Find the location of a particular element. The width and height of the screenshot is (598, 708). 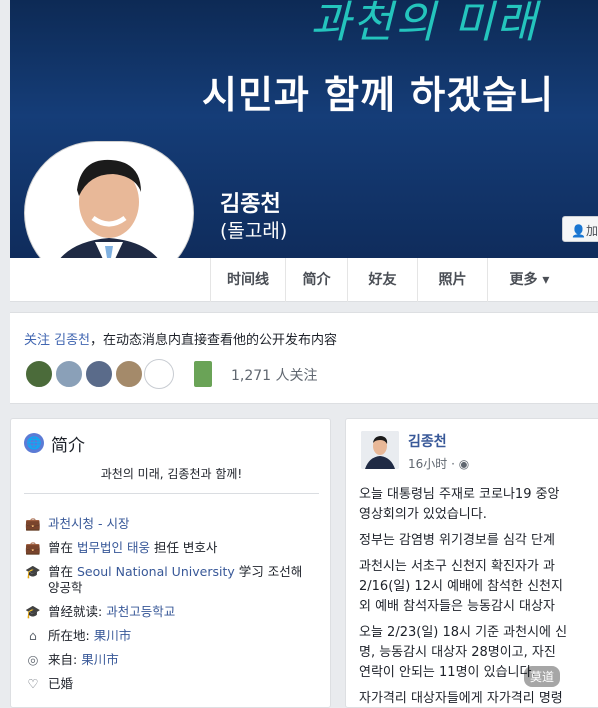

intro-past-work-suffix: 担任 변호사 is located at coordinates (183, 547).